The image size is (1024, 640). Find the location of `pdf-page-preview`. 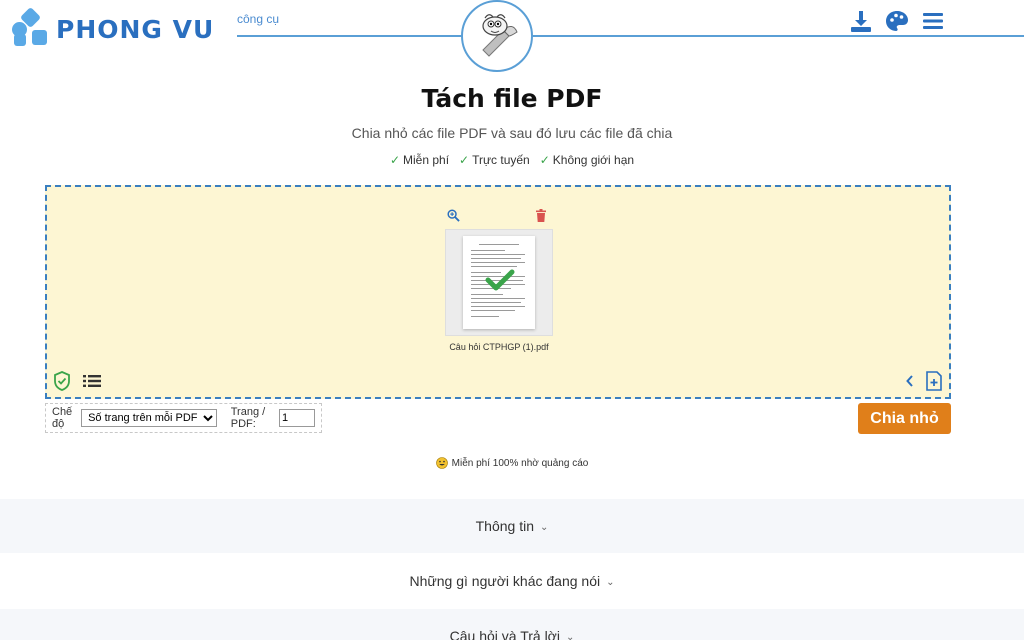

pdf-page-preview is located at coordinates (499, 282).